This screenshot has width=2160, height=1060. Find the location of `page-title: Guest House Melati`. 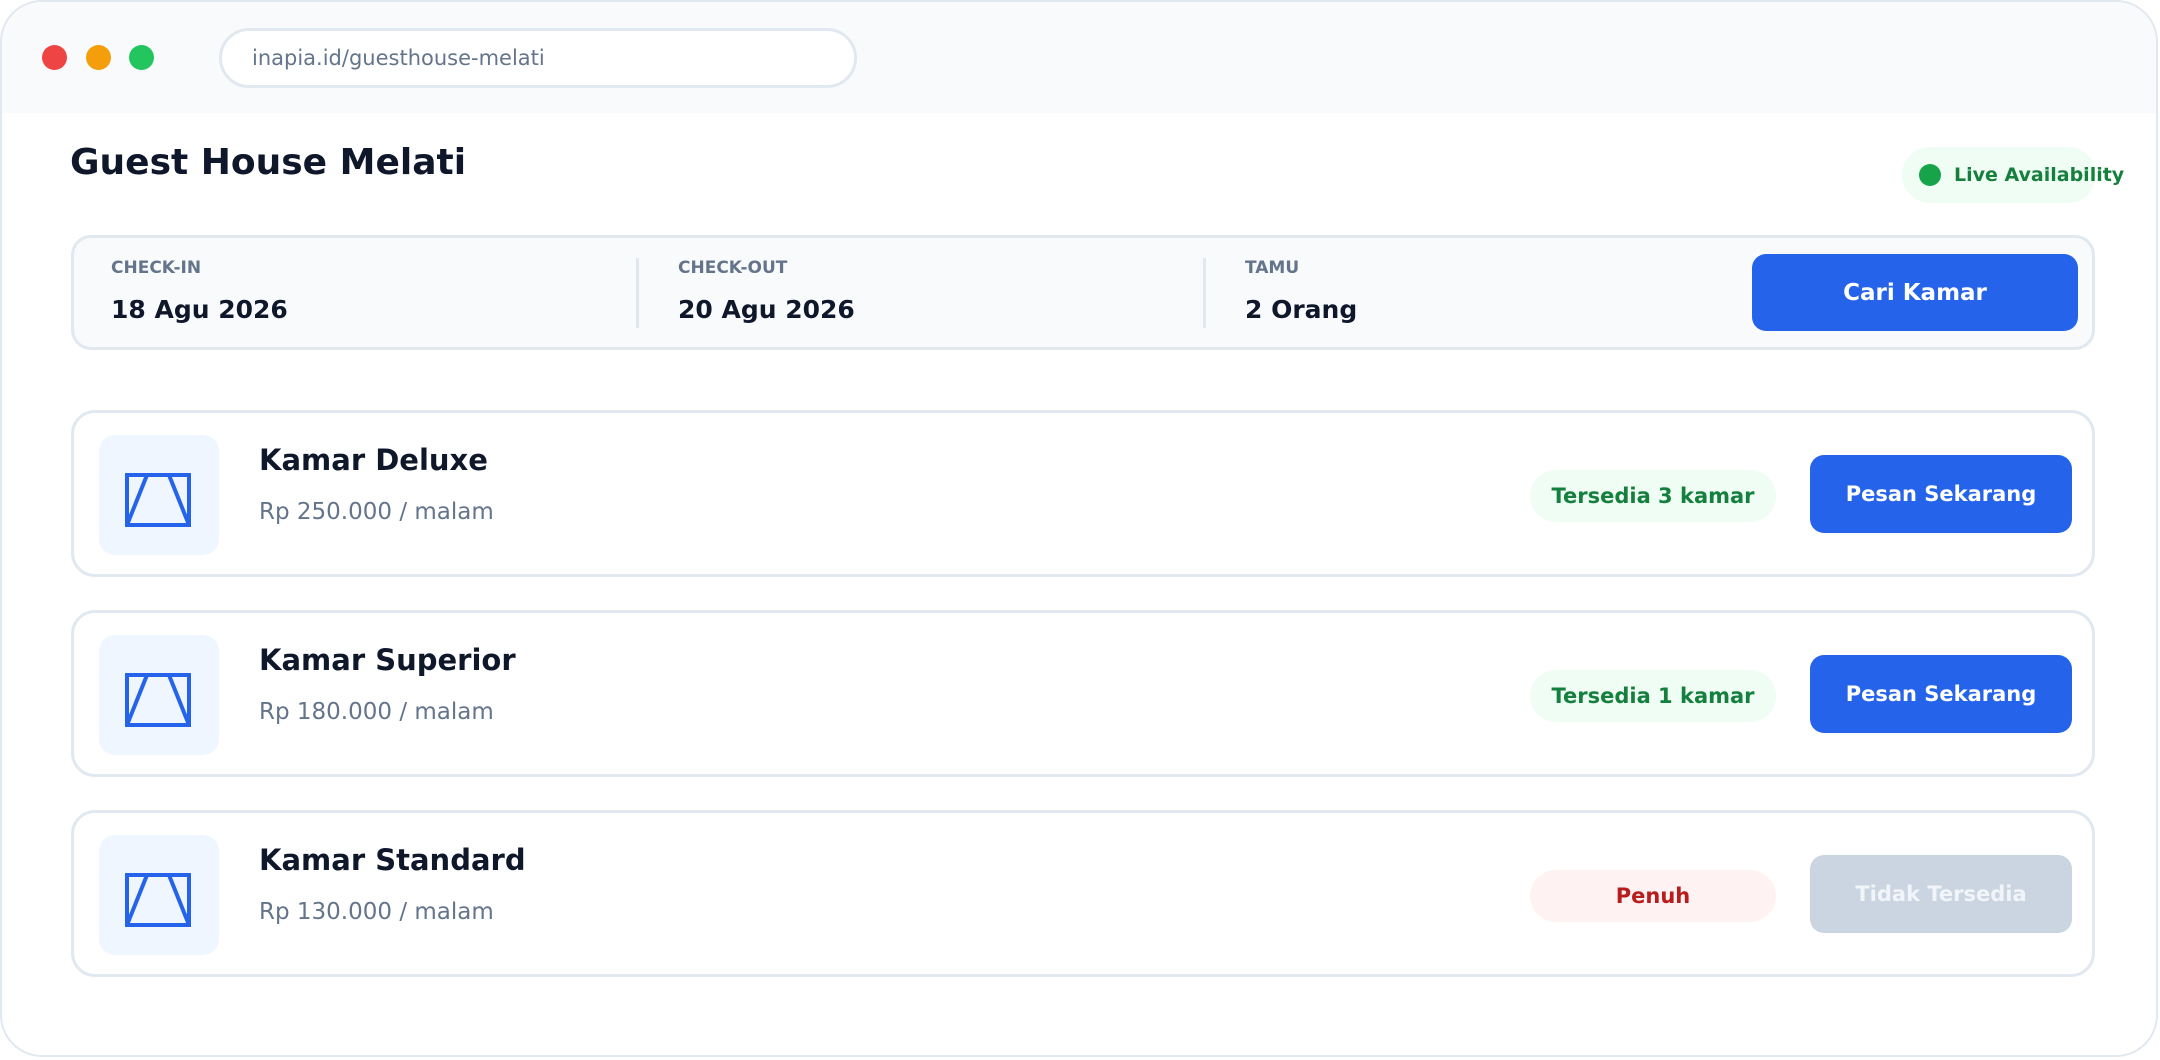

page-title: Guest House Melati is located at coordinates (268, 162).